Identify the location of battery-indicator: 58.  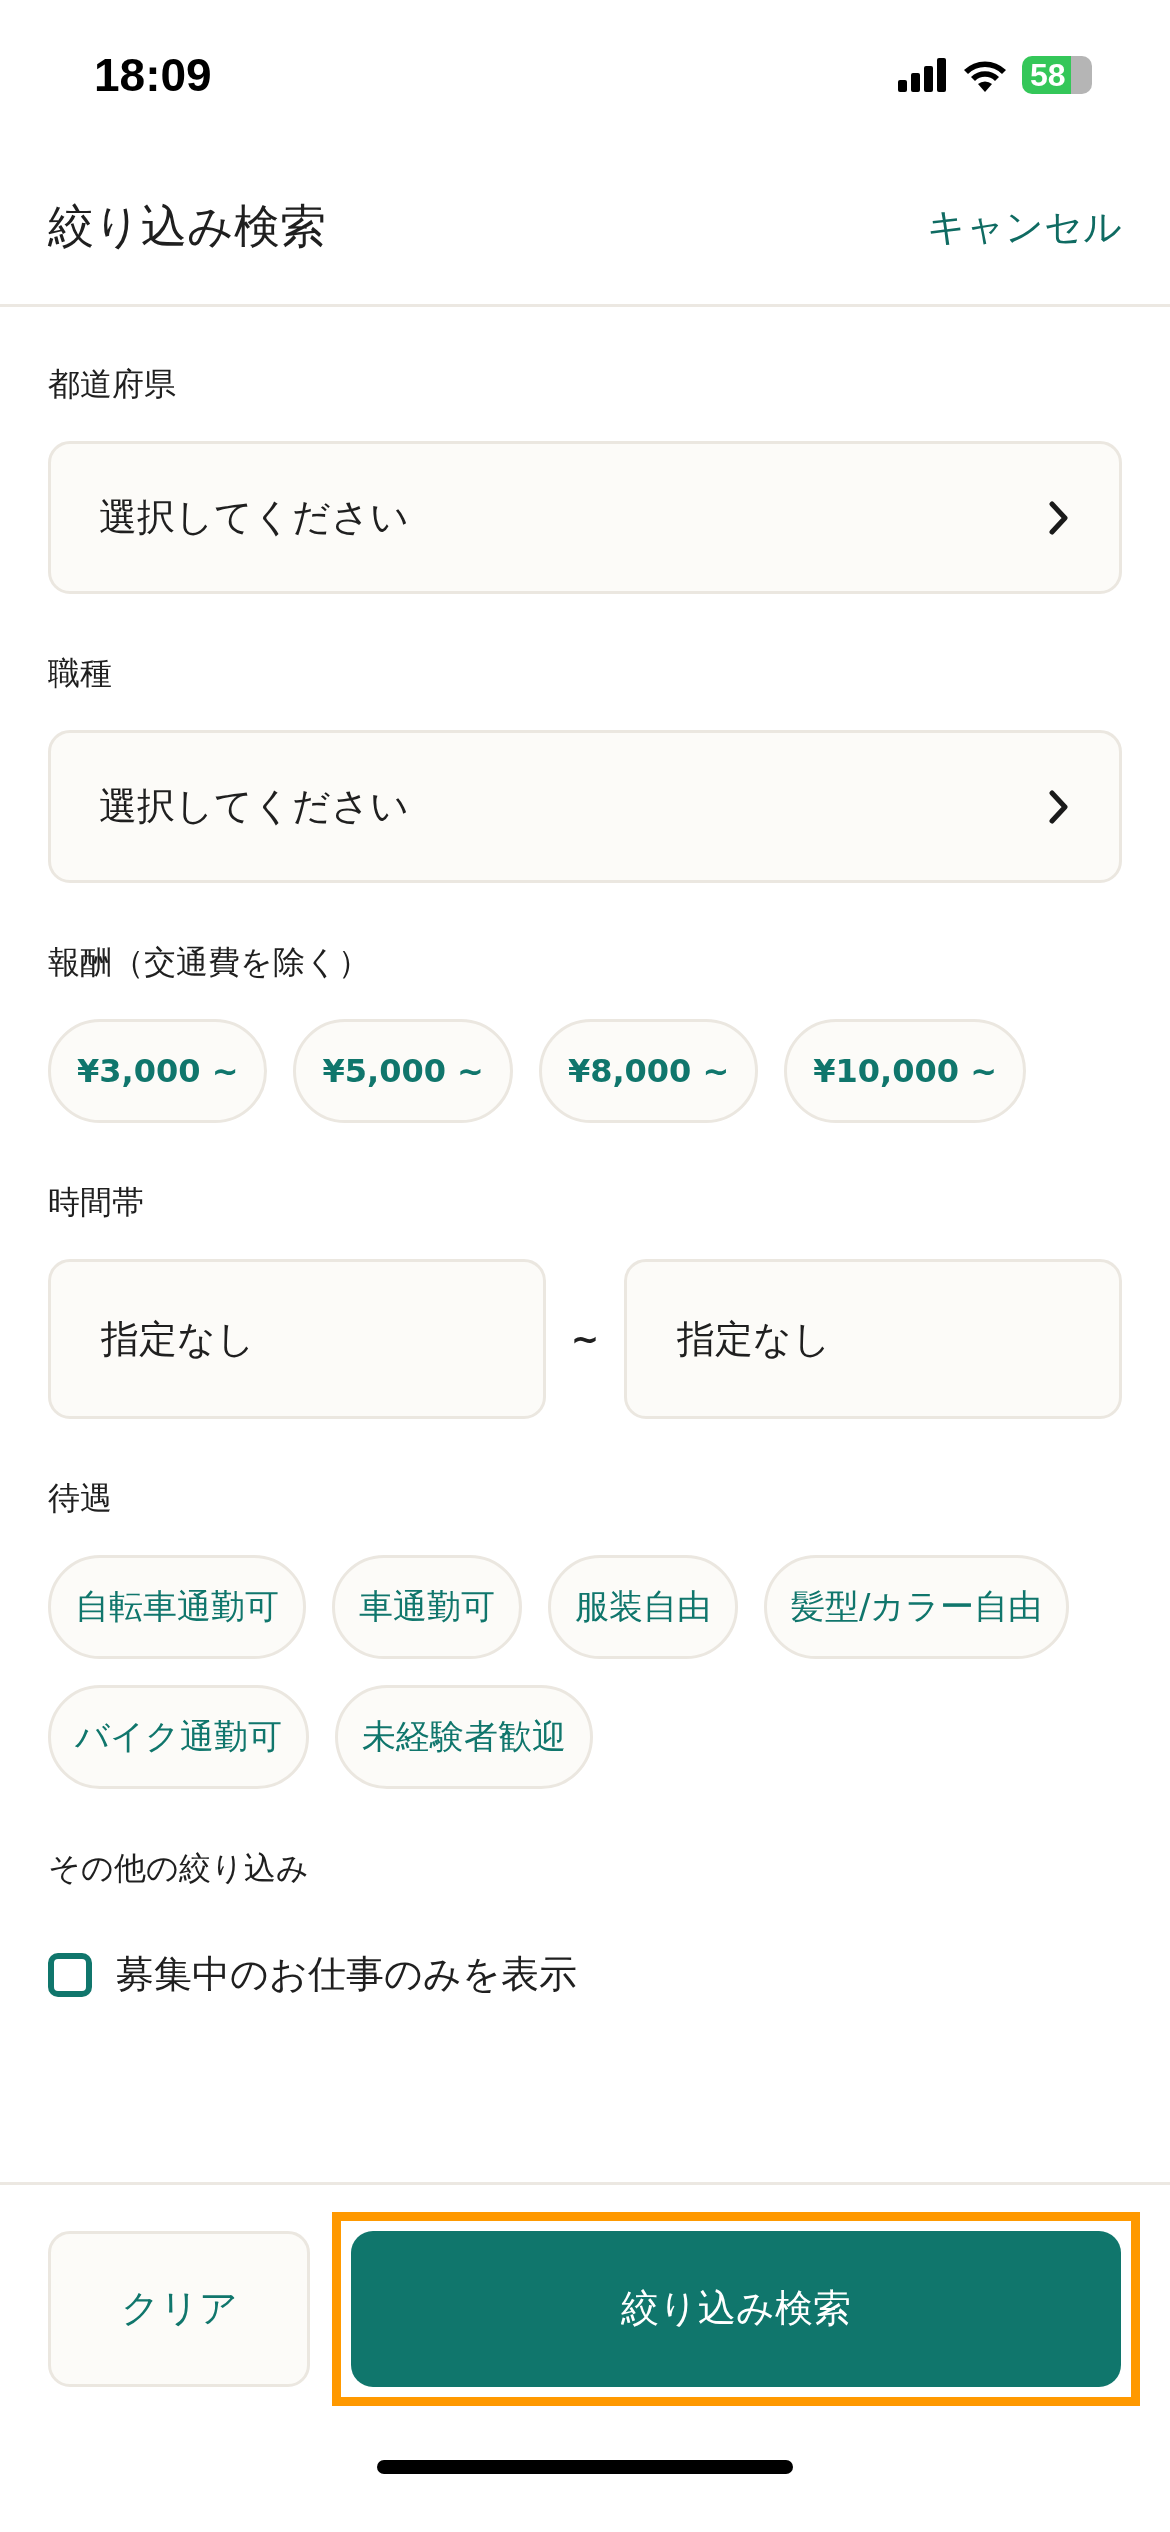
(1057, 75).